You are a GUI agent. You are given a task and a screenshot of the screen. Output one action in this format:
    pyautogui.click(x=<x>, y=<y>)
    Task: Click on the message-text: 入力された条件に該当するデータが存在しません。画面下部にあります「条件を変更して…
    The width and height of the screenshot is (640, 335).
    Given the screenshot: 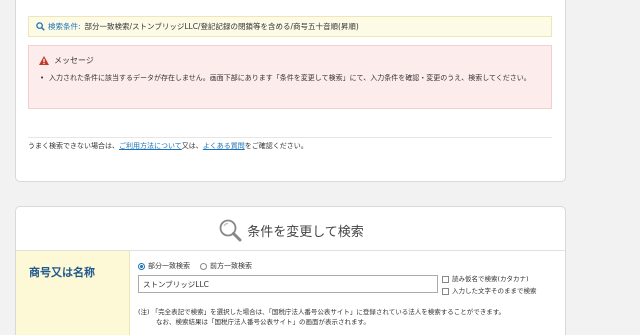 What is the action you would take?
    pyautogui.click(x=290, y=78)
    